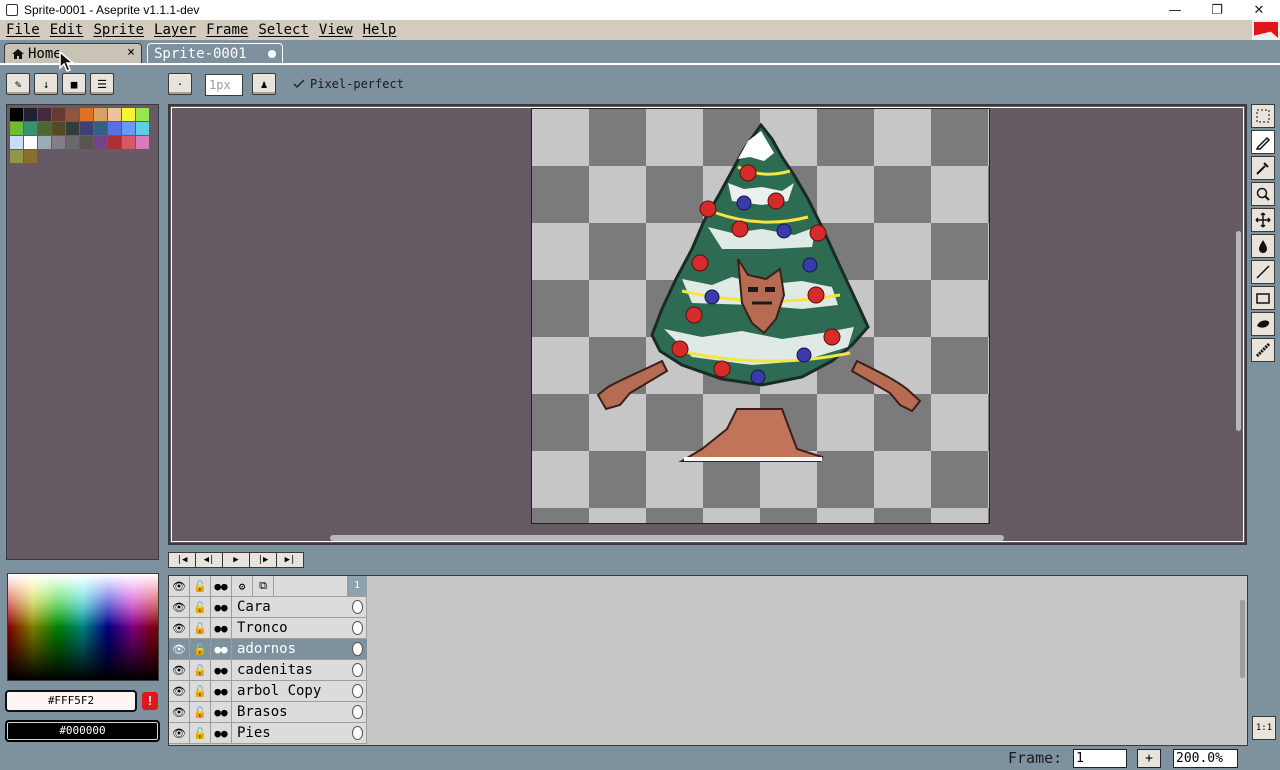 This screenshot has height=770, width=1280. Describe the element at coordinates (1205, 758) in the screenshot. I see `zoom-input: 200.0%` at that location.